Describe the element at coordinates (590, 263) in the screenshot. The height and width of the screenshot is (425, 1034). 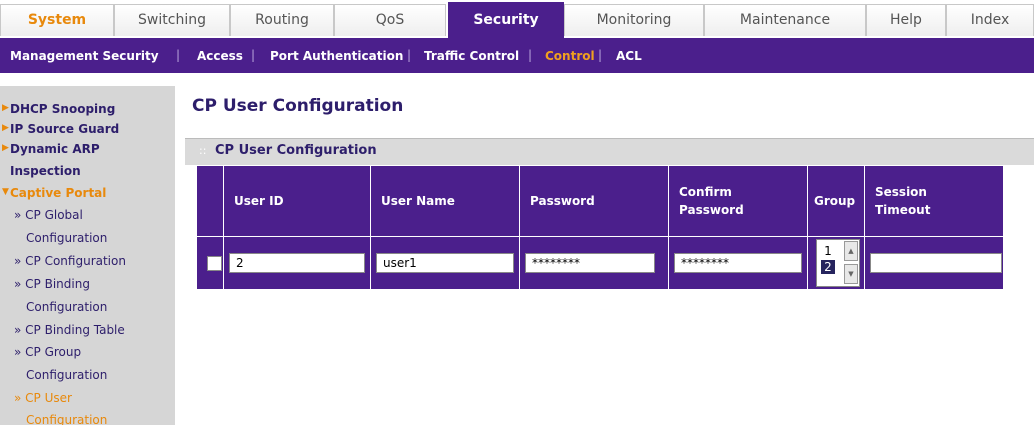
I see `password-input: ********` at that location.